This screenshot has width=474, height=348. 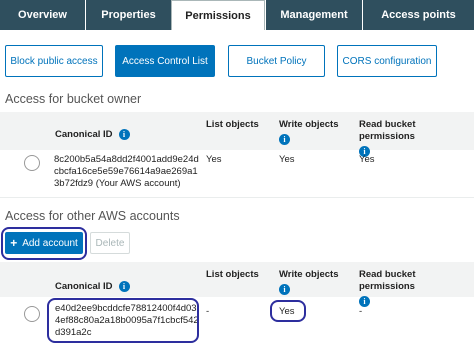 I want to click on owner-write-objects-value: Yes, so click(x=287, y=159).